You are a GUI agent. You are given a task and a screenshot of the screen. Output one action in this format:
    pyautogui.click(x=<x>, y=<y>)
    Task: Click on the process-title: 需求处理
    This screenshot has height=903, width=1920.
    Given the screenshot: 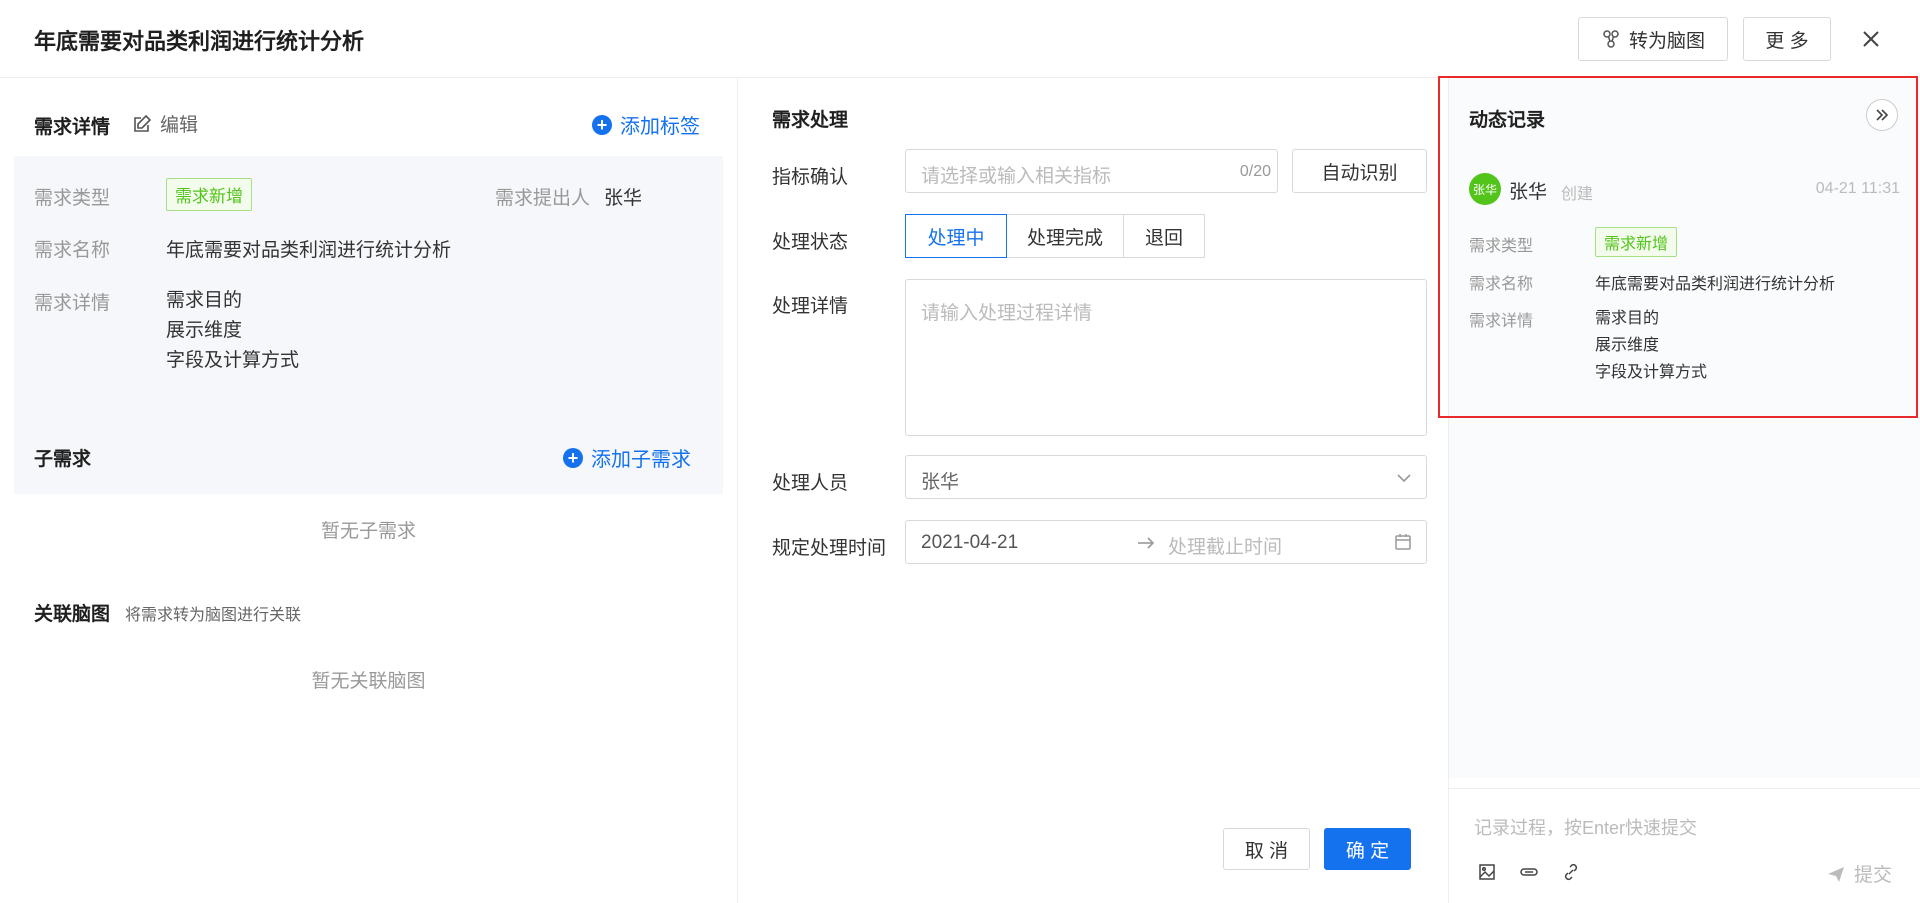 What is the action you would take?
    pyautogui.click(x=810, y=120)
    